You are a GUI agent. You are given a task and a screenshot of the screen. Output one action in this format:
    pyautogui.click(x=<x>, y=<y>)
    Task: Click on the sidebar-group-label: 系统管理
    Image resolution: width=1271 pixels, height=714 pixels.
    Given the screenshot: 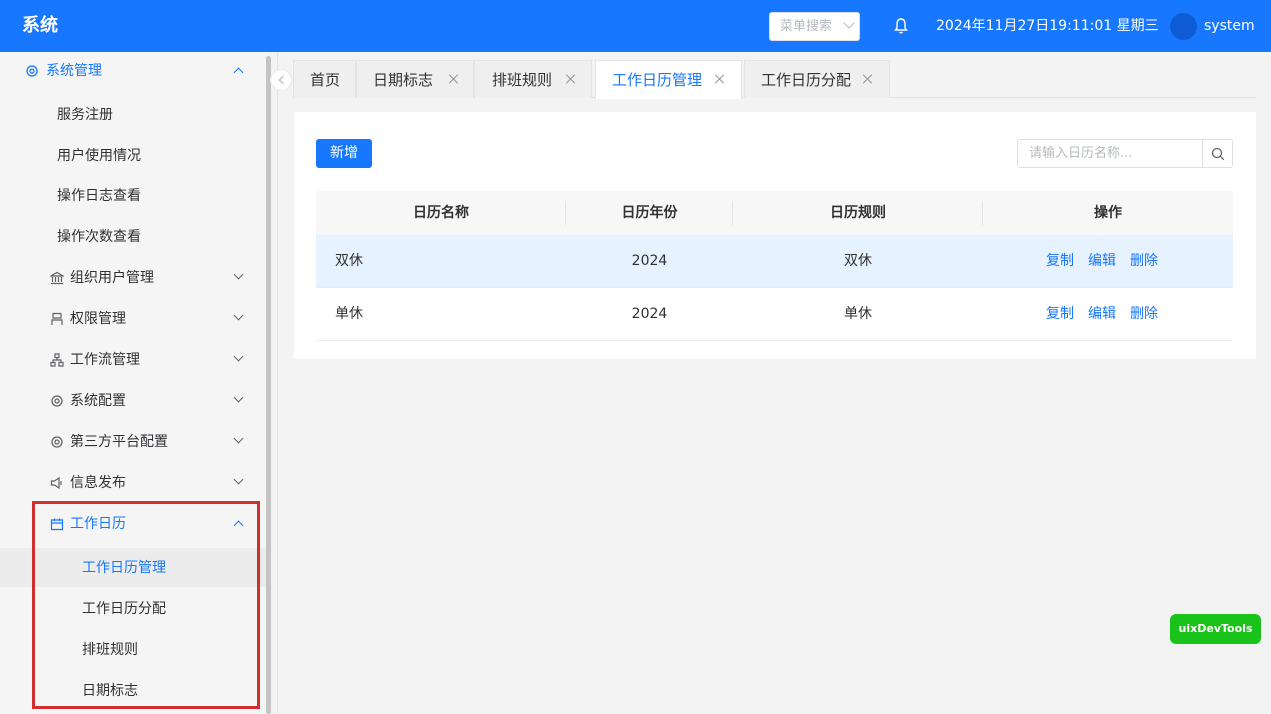 What is the action you would take?
    pyautogui.click(x=74, y=70)
    